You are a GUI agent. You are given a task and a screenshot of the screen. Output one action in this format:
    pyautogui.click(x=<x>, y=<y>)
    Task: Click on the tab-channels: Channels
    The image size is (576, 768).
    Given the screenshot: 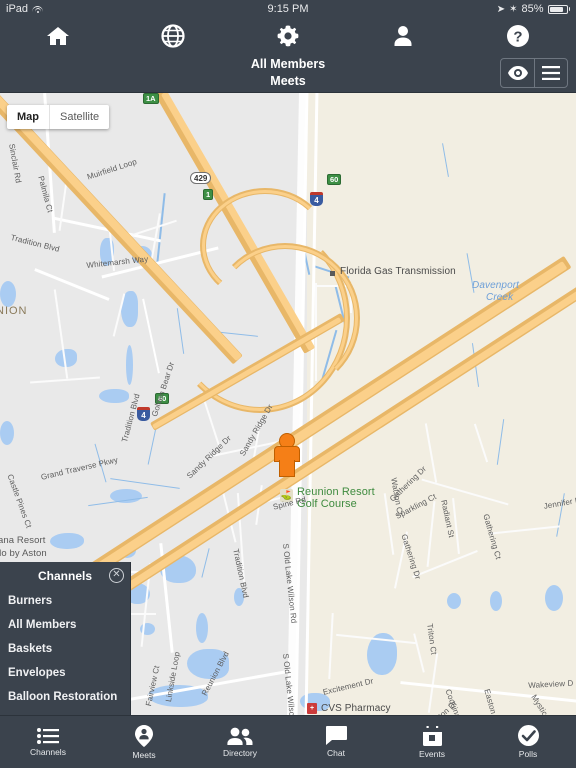 What is the action you would take?
    pyautogui.click(x=48, y=742)
    